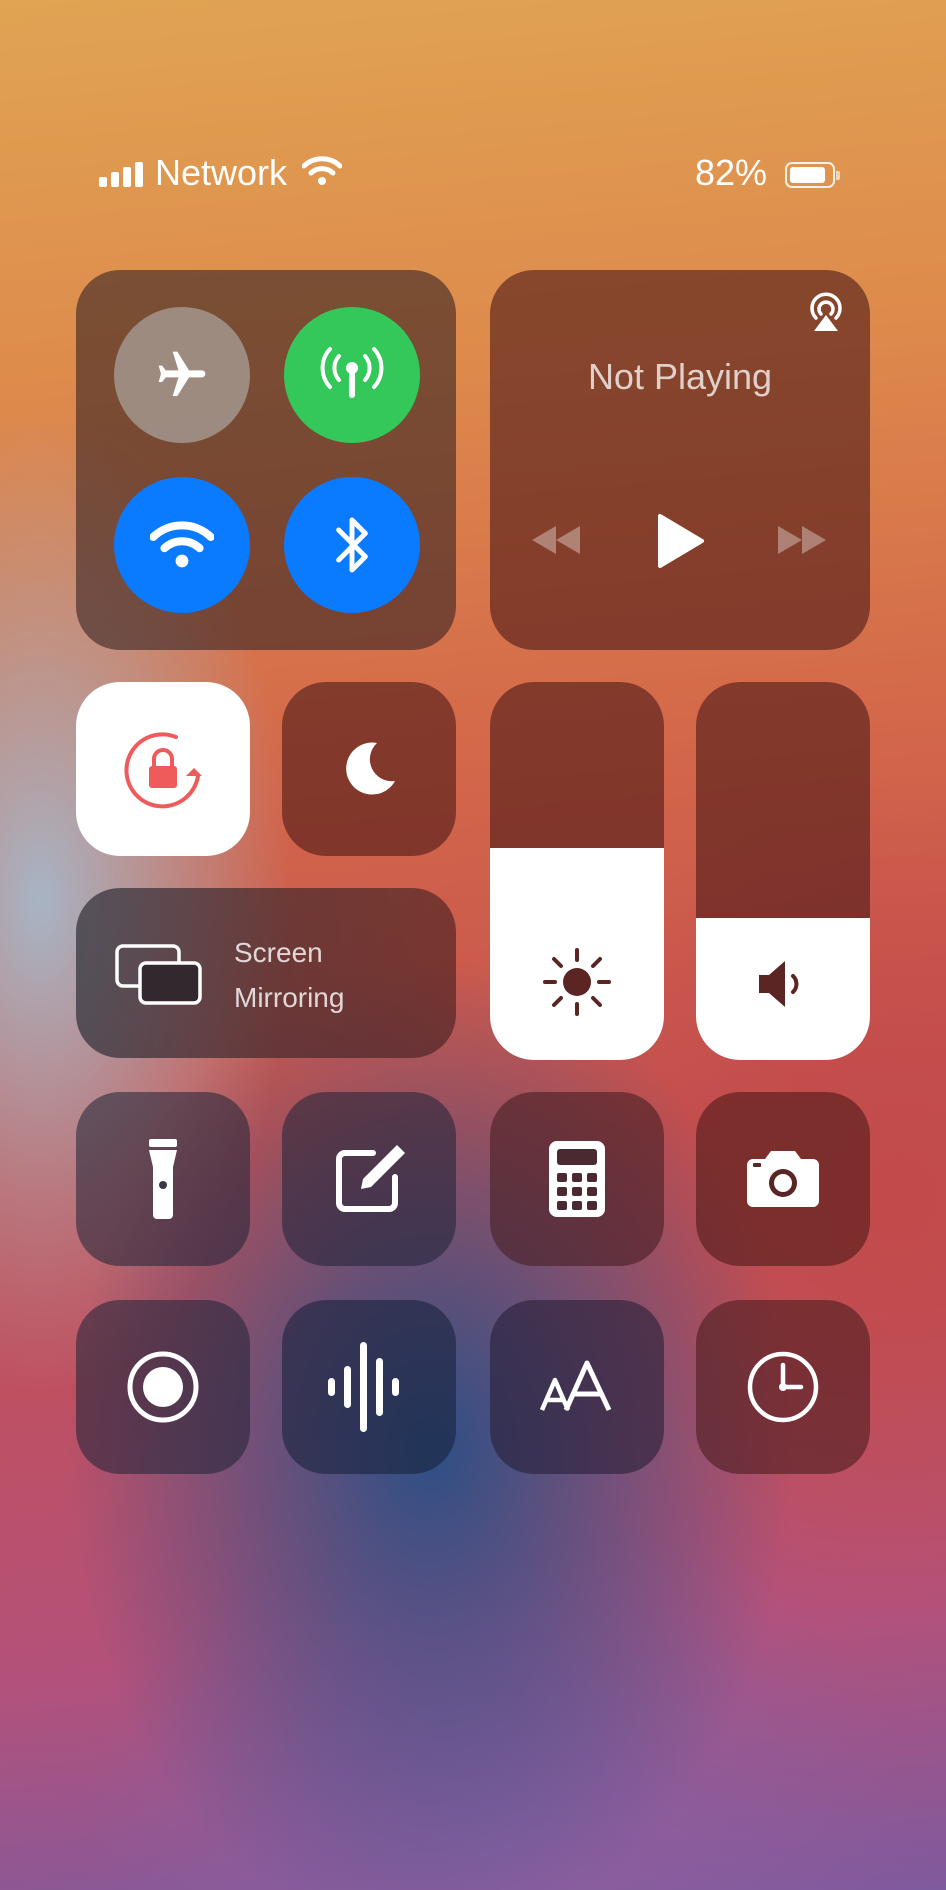 The image size is (946, 1890). Describe the element at coordinates (363, 1387) in the screenshot. I see `voice-memo-icon` at that location.